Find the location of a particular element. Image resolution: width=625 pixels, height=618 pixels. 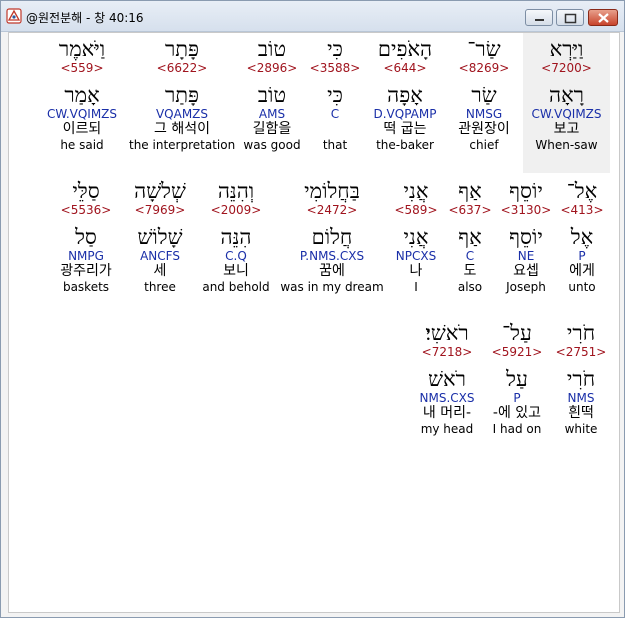

parsing-code: D.VQPAMP is located at coordinates (405, 114).